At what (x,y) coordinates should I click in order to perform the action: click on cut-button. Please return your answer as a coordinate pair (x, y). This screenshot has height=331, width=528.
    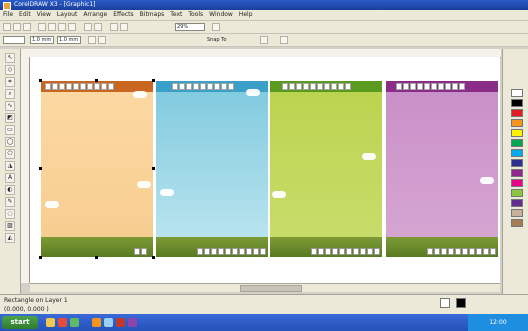
    Looking at the image, I should click on (52, 27).